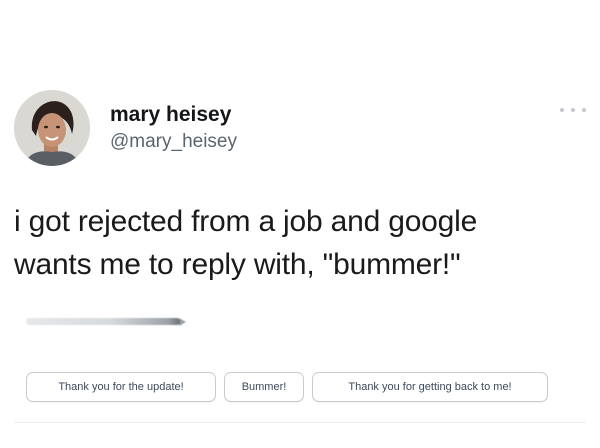  What do you see at coordinates (173, 142) in the screenshot?
I see `author-handle: @mary_heisey` at bounding box center [173, 142].